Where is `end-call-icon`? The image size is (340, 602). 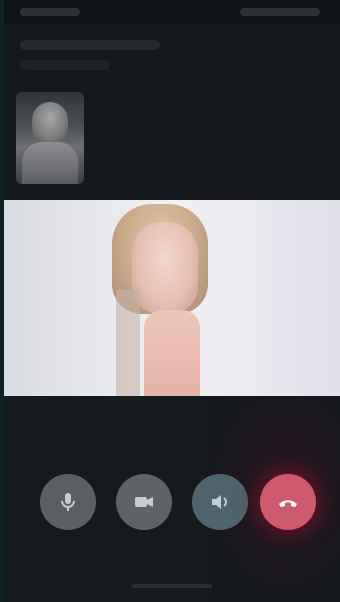
end-call-icon is located at coordinates (288, 503).